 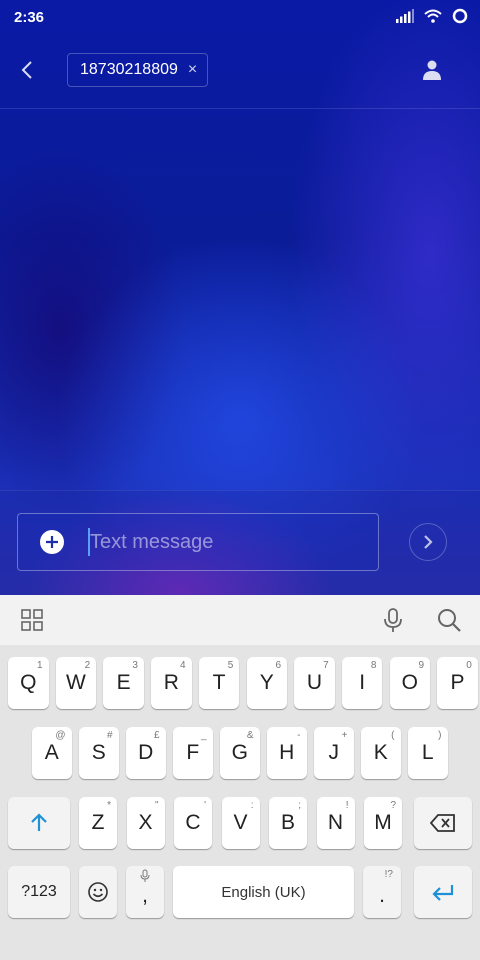 I want to click on period-key: !? ., so click(x=382, y=892).